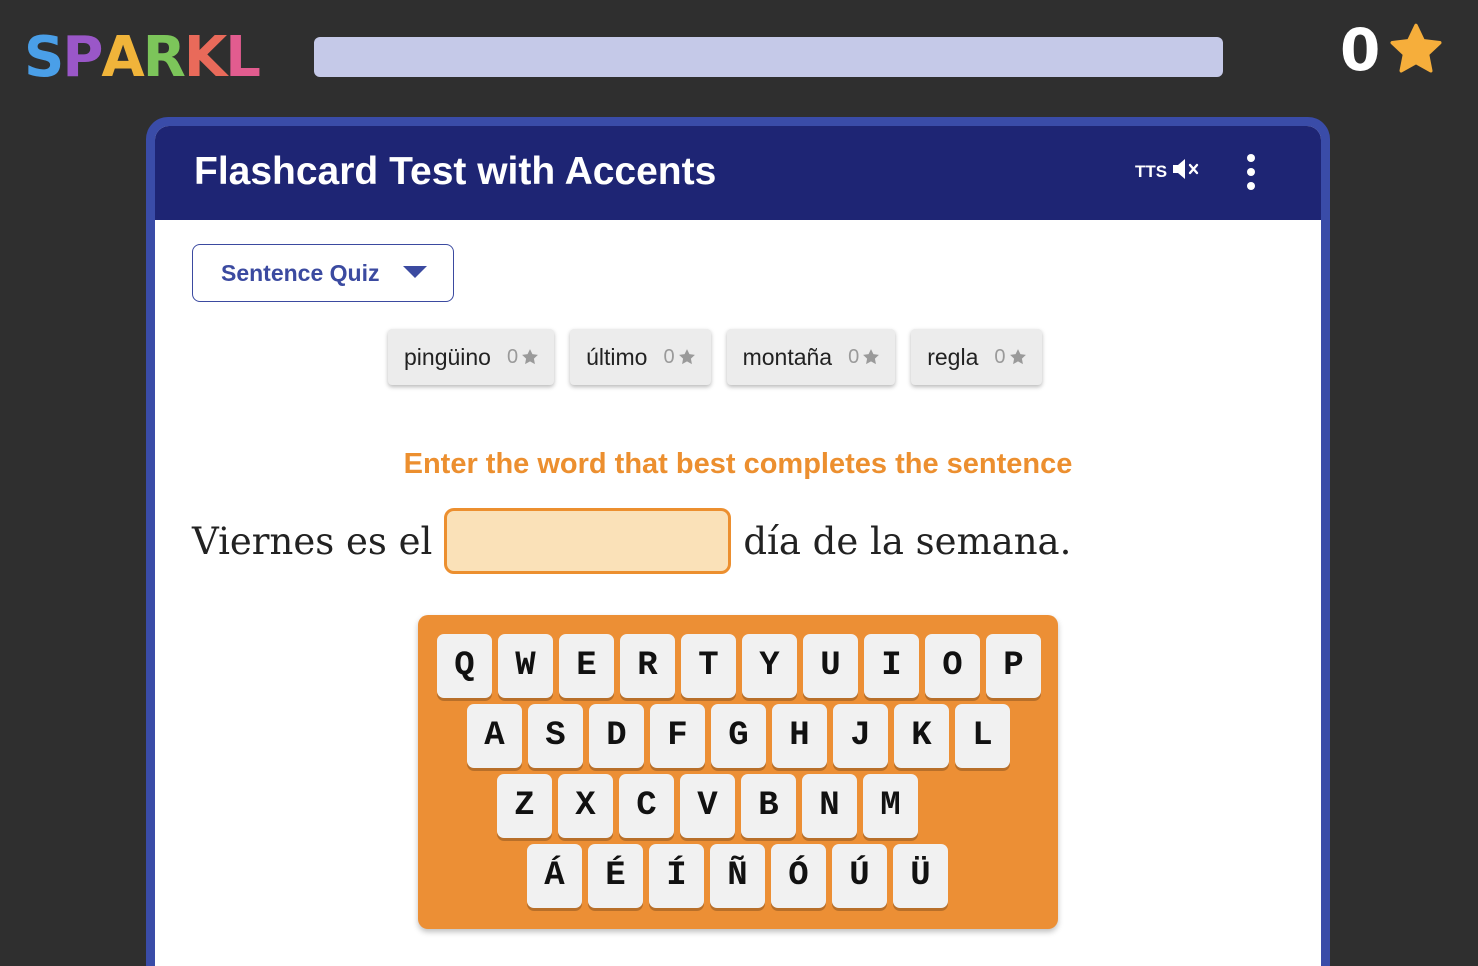  What do you see at coordinates (708, 666) in the screenshot?
I see `key-T: T` at bounding box center [708, 666].